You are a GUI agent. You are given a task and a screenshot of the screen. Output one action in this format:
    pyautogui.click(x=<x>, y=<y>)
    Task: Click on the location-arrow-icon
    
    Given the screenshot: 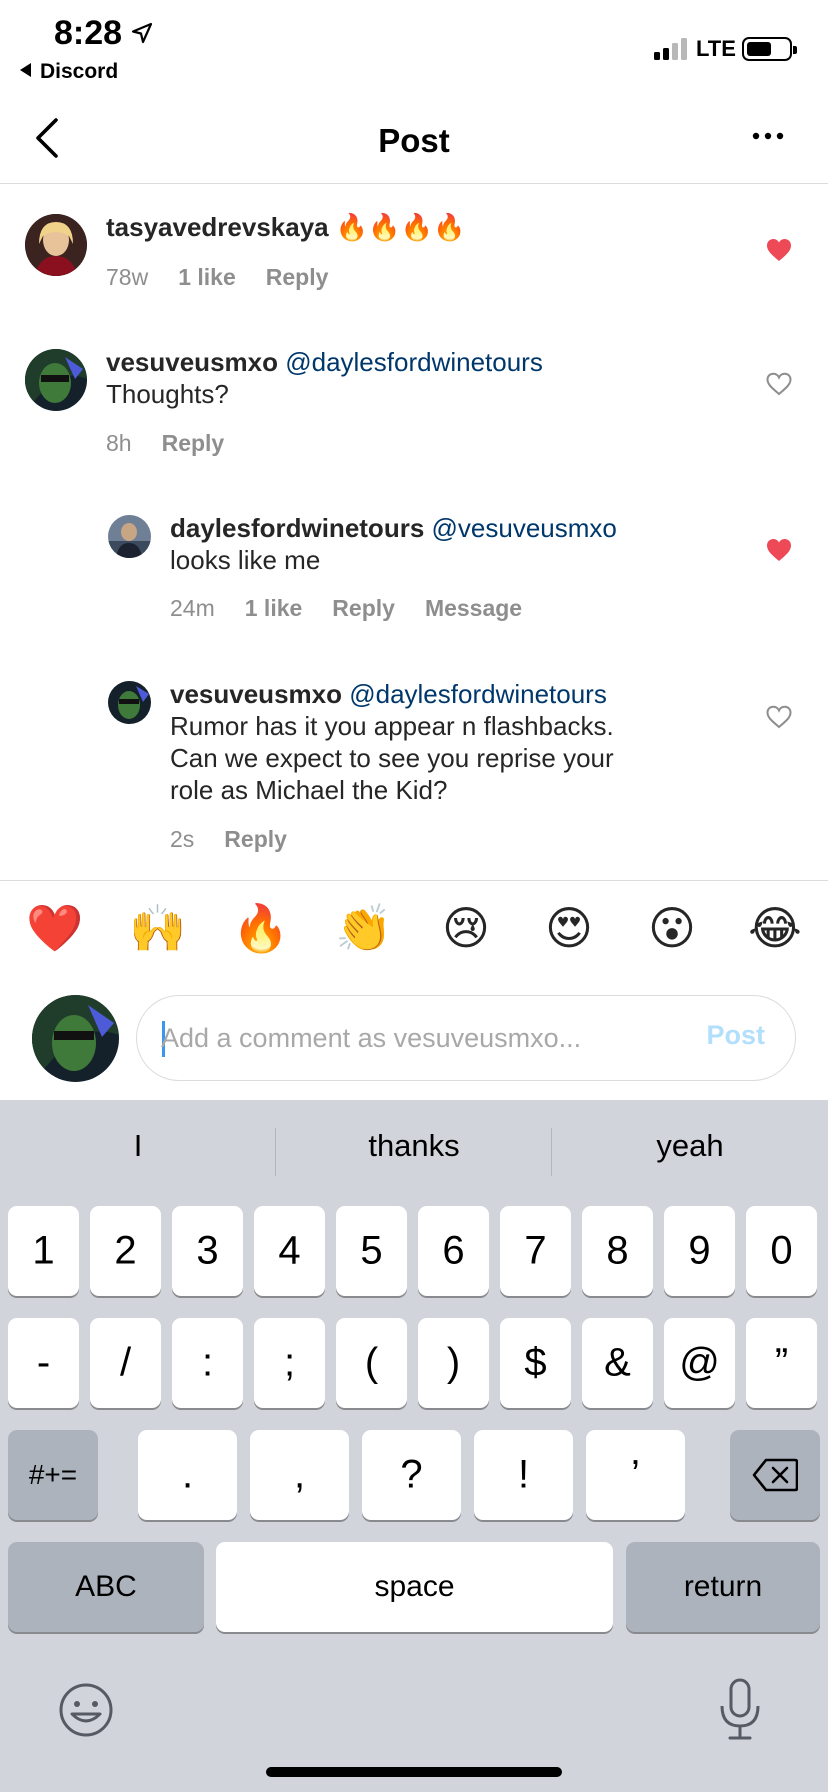 What is the action you would take?
    pyautogui.click(x=142, y=33)
    